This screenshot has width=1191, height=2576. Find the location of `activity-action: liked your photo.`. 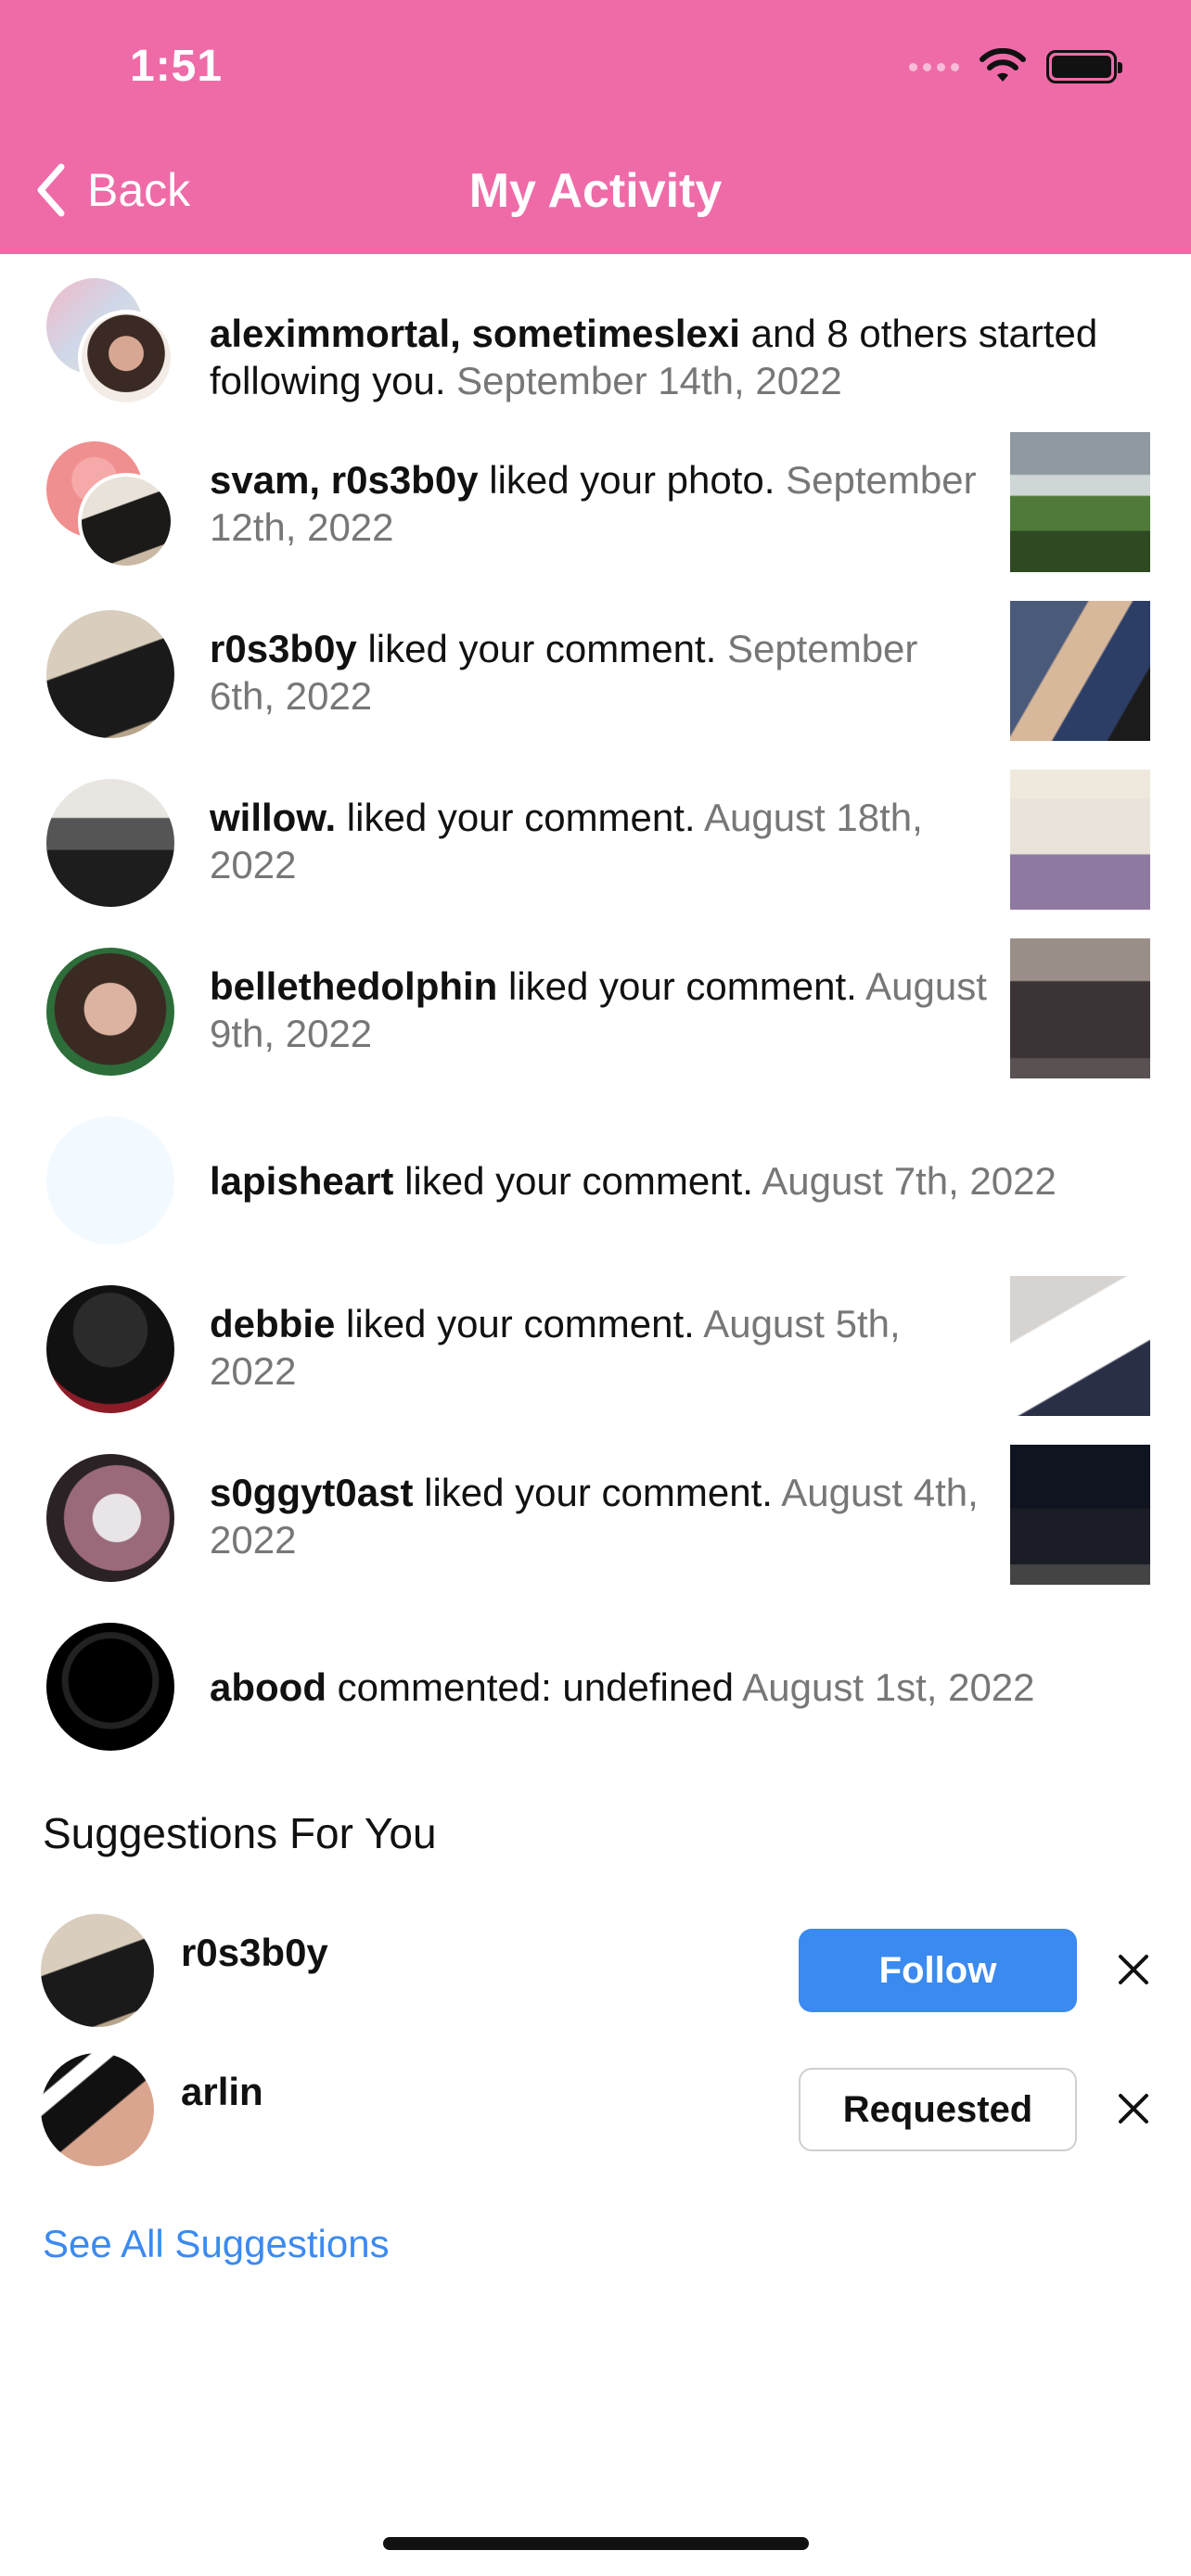

activity-action: liked your photo. is located at coordinates (626, 480).